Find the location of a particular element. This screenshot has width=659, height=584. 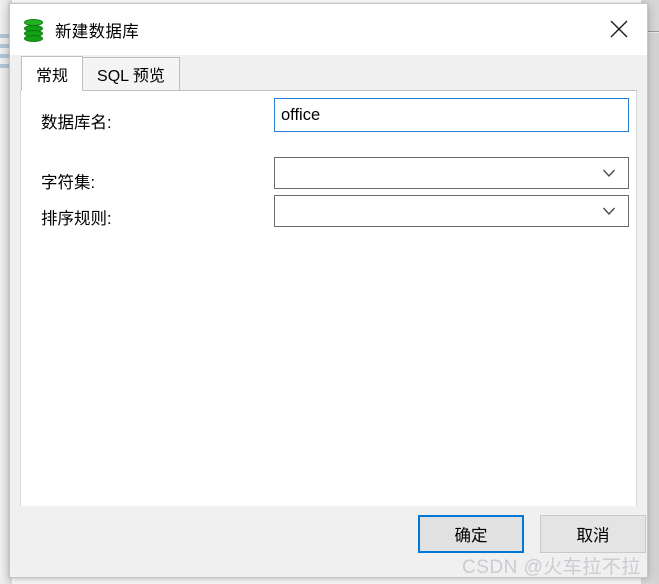

dialog-titlebar: 新建数据库 is located at coordinates (328, 29).